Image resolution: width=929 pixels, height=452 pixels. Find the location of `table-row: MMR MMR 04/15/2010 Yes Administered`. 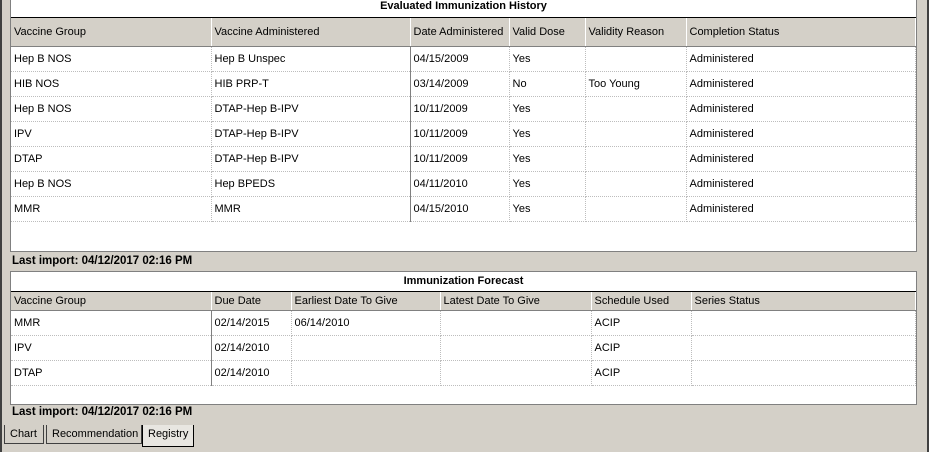

table-row: MMR MMR 04/15/2010 Yes Administered is located at coordinates (463, 209).